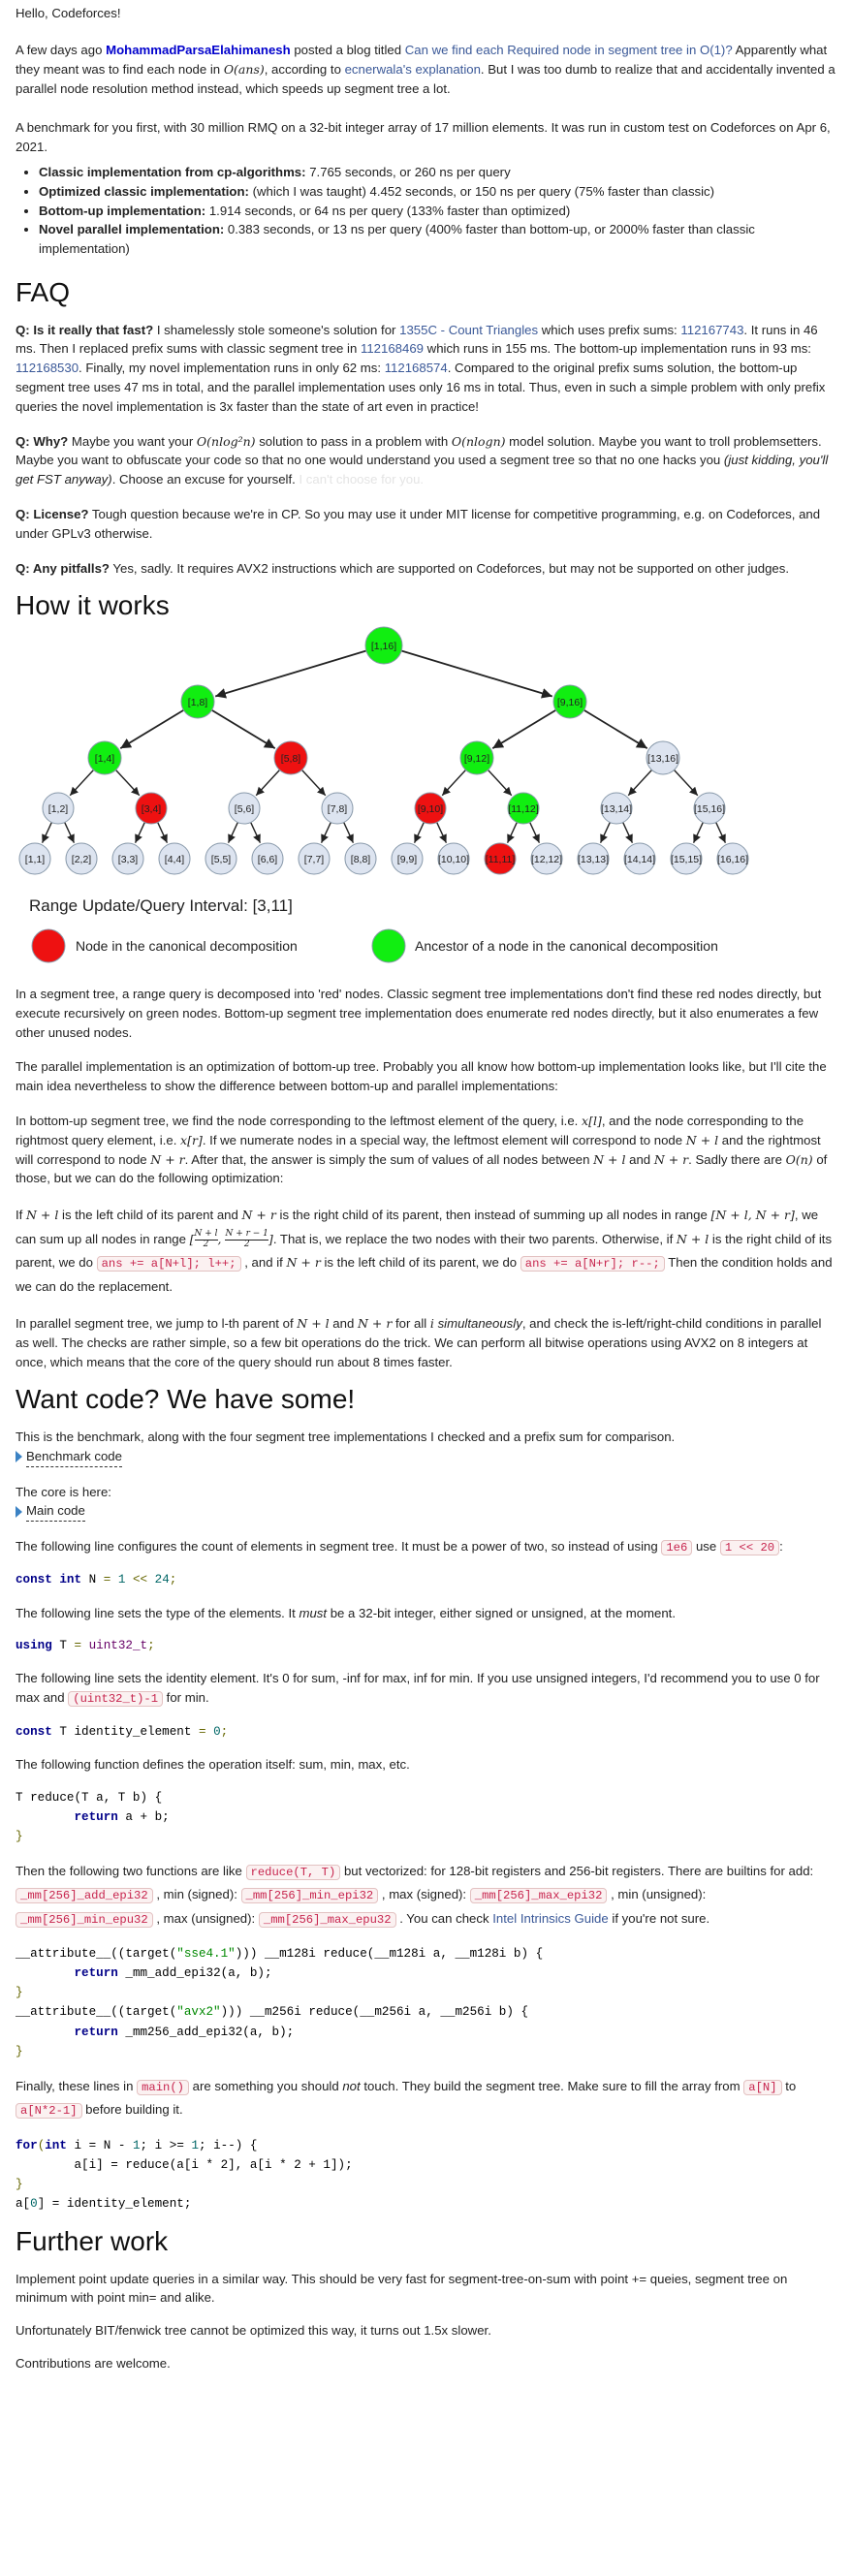 Image resolution: width=851 pixels, height=2576 pixels. Describe the element at coordinates (35, 859) in the screenshot. I see `tree-node-label: [1,1]` at that location.